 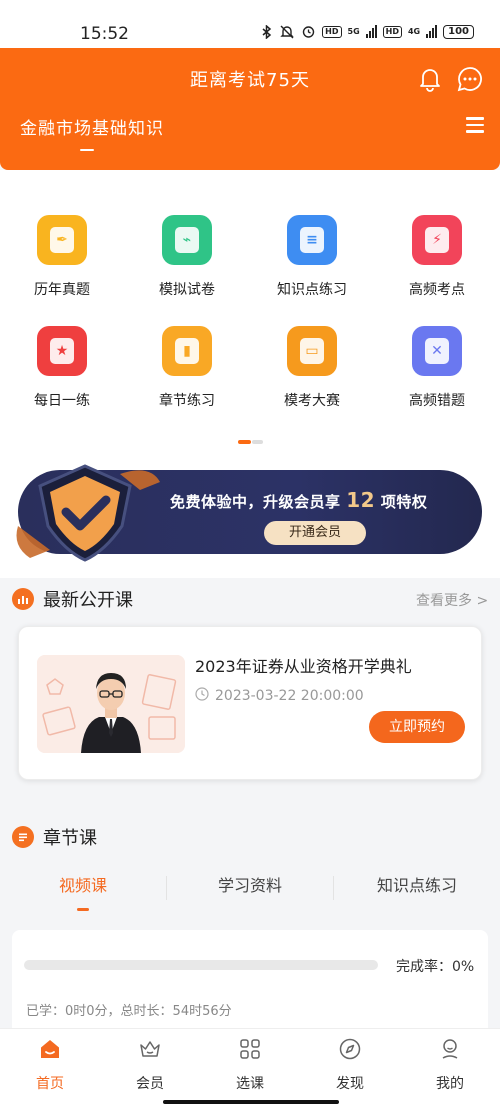 I want to click on book-icon: ▮, so click(x=187, y=351).